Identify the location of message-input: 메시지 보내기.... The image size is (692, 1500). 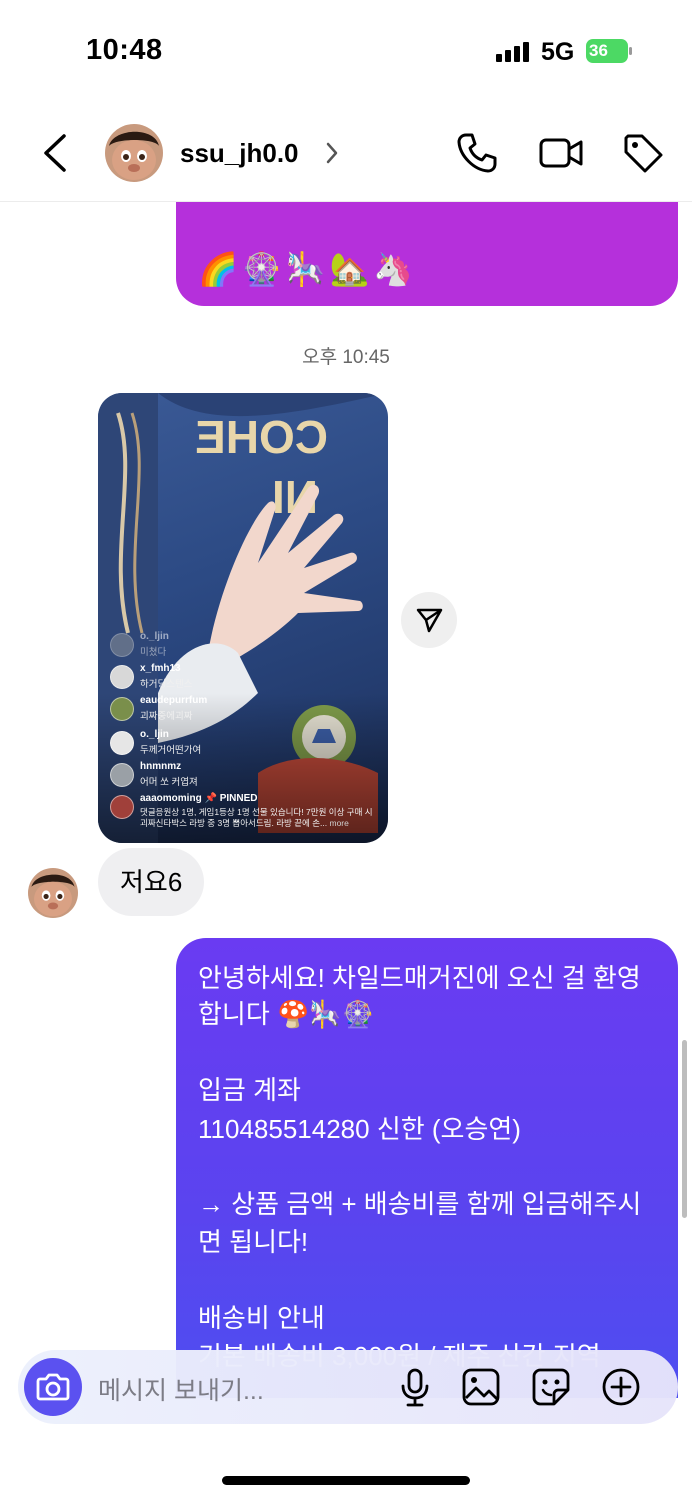
(181, 1389).